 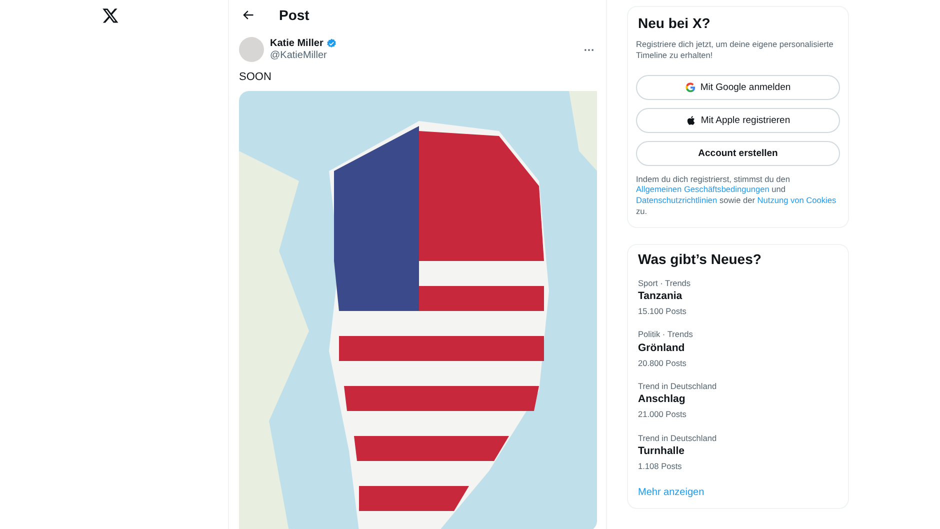 I want to click on apple-icon, so click(x=691, y=120).